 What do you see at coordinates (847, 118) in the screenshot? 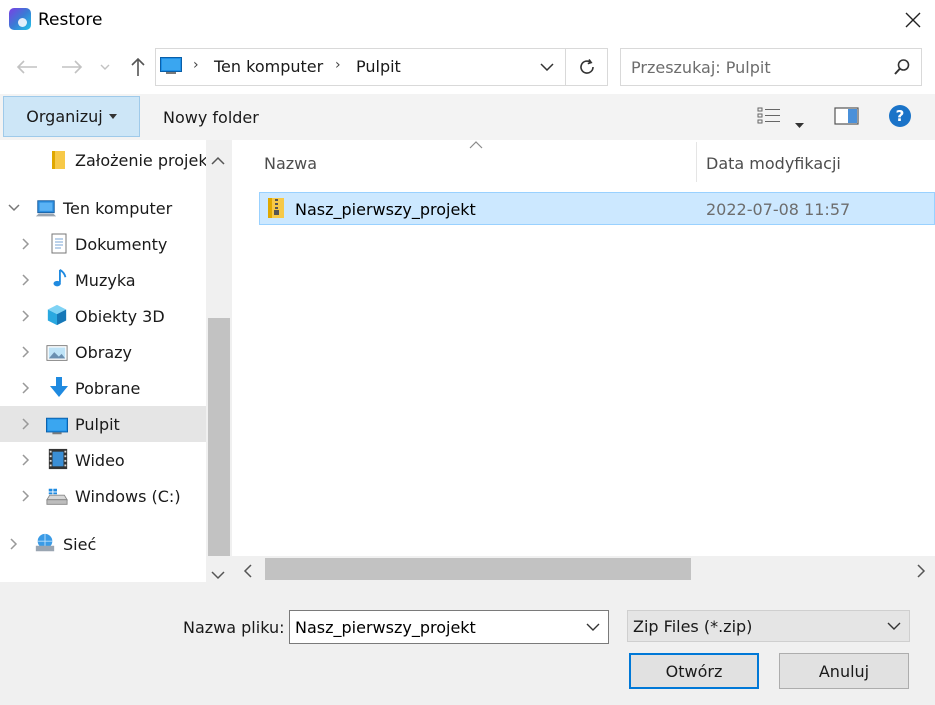
I see `preview-pane-icon` at bounding box center [847, 118].